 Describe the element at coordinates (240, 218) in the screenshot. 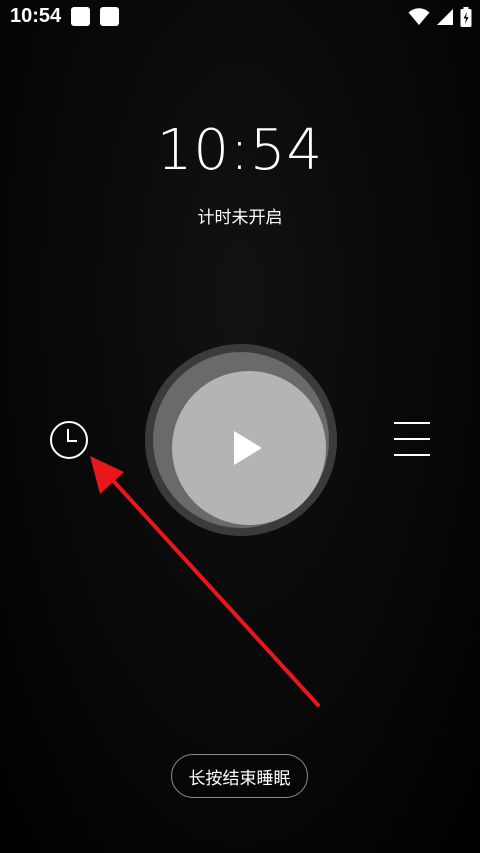

I see `timer-status: 计时未开启` at that location.